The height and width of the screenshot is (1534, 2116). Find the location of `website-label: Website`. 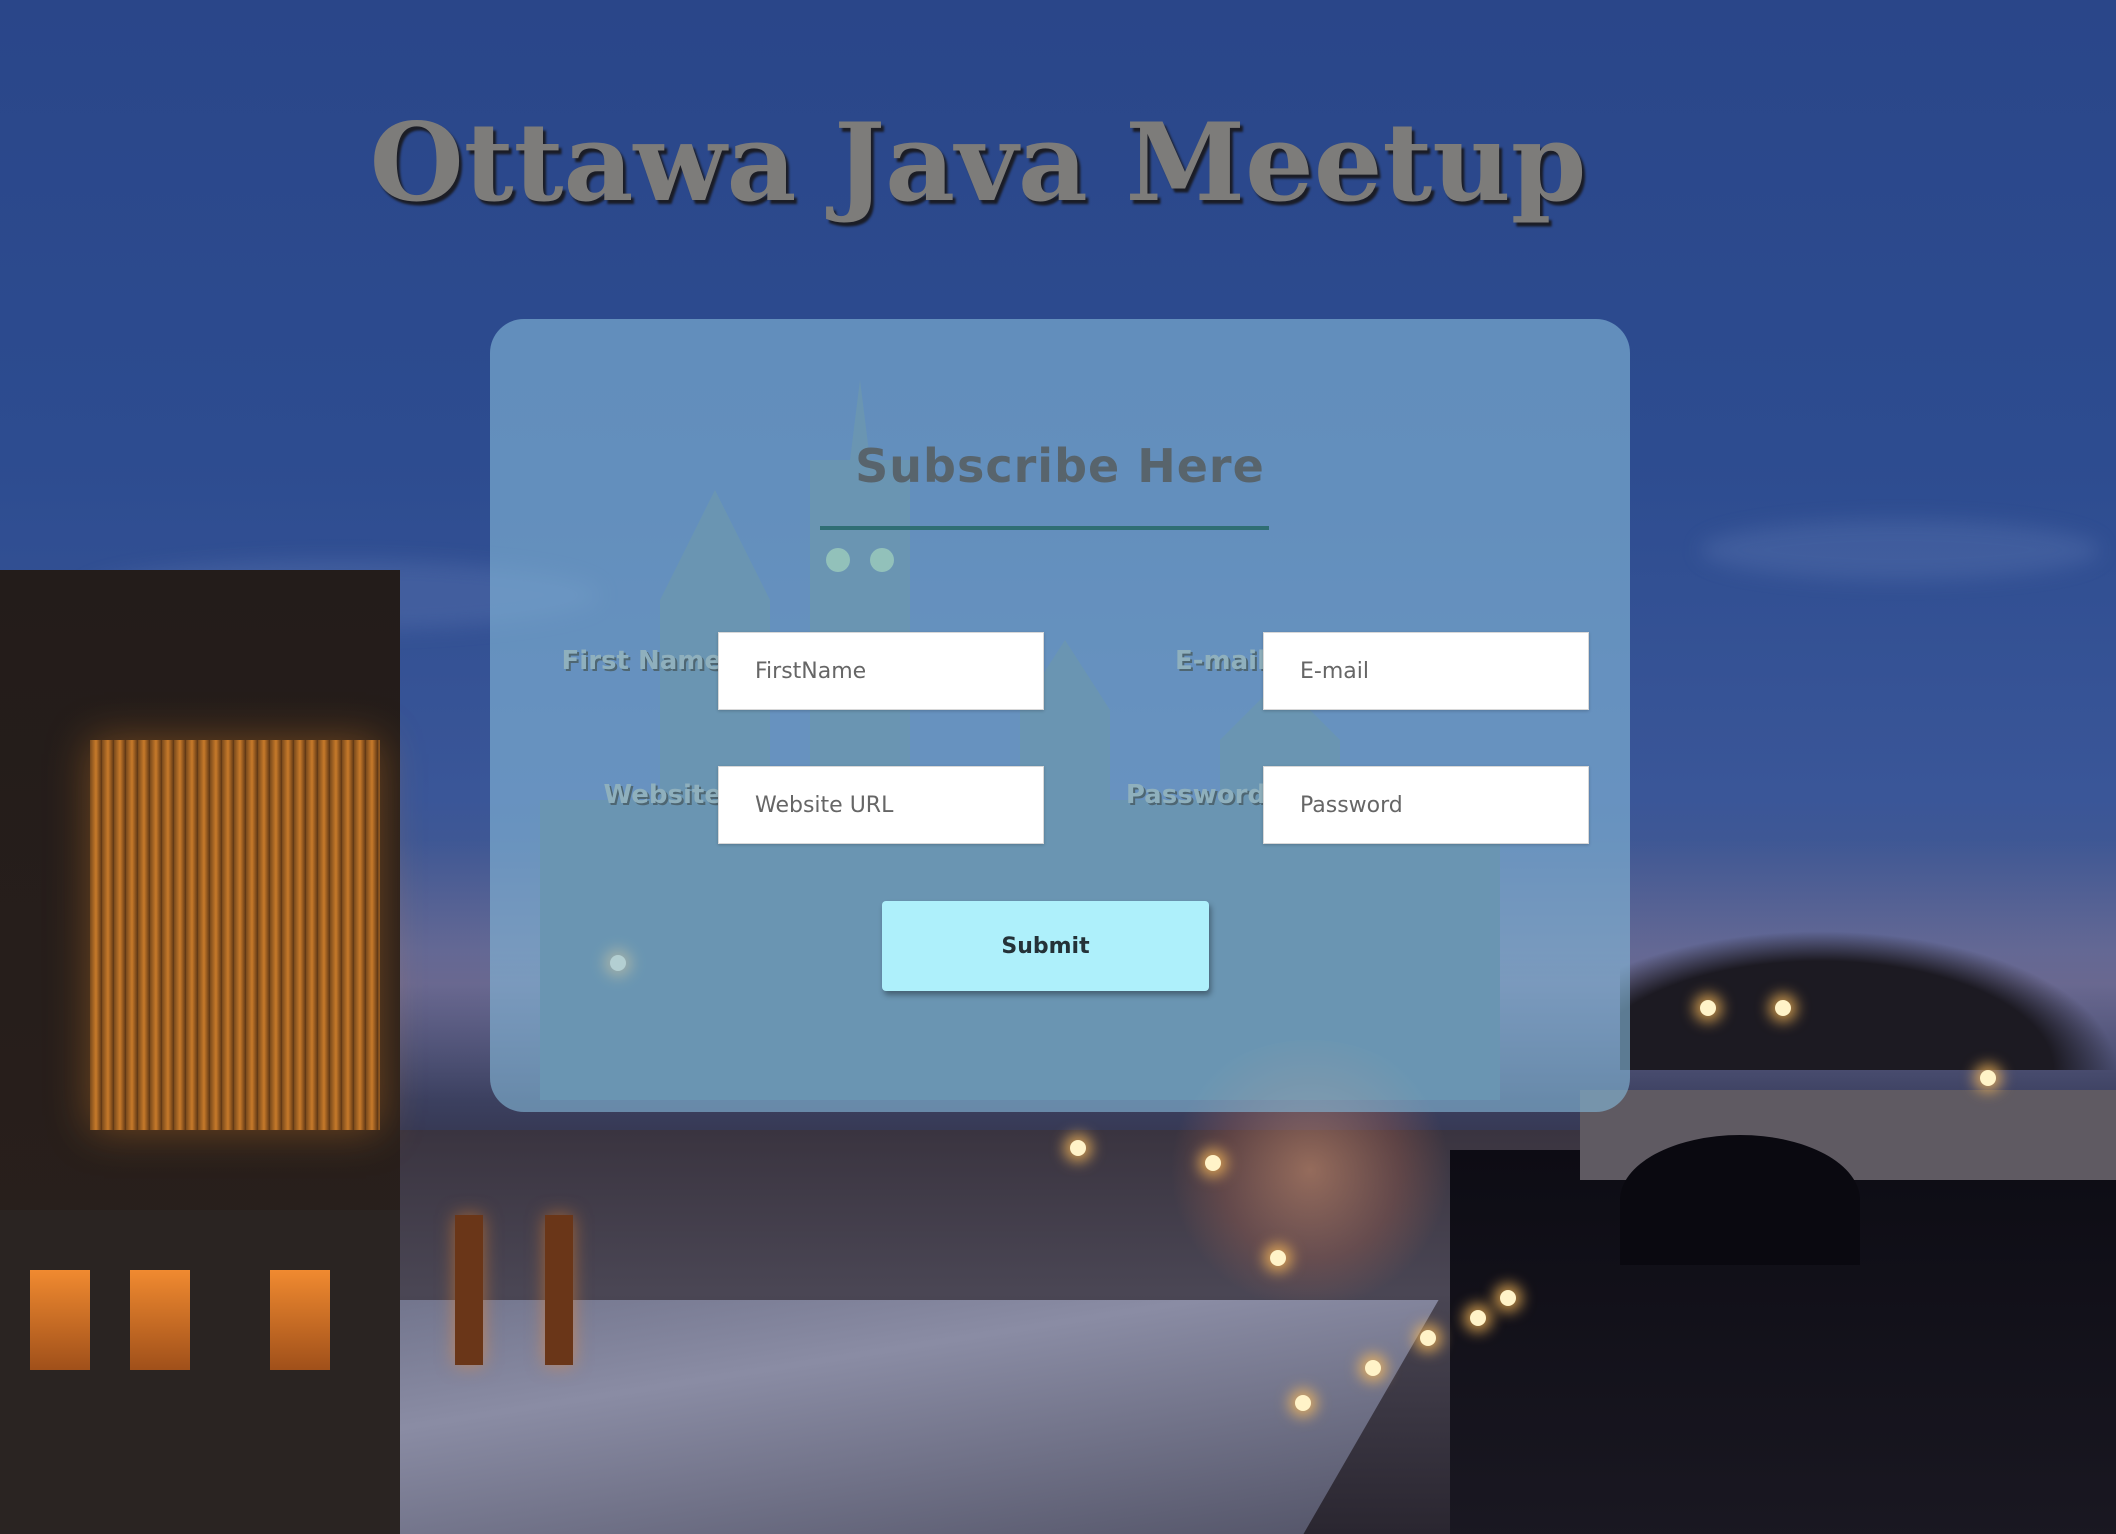

website-label: Website is located at coordinates (669, 795).